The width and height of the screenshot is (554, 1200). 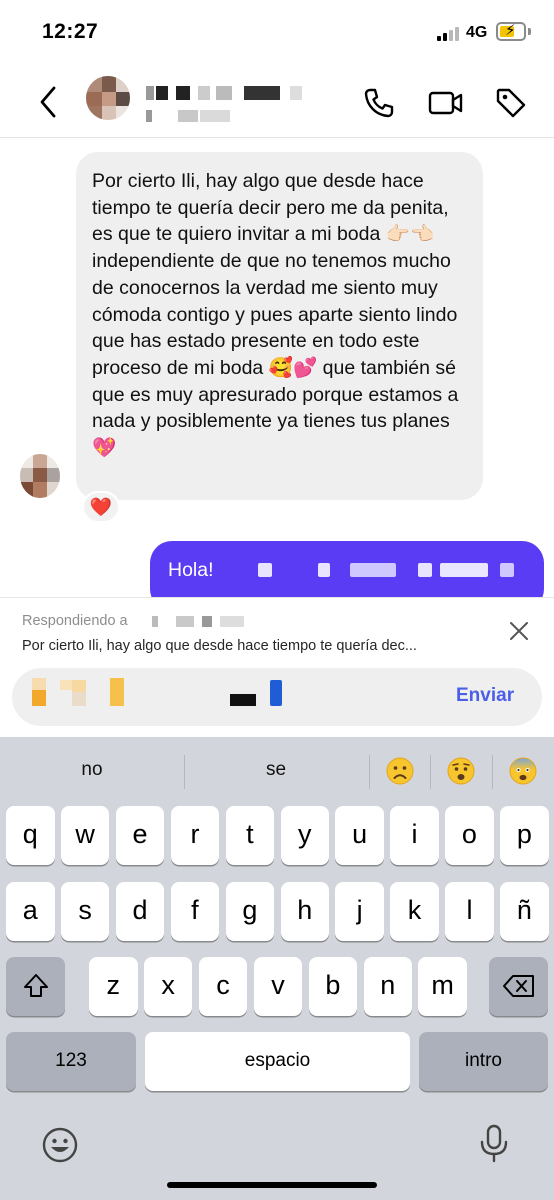 I want to click on key-q: q, so click(x=30, y=835).